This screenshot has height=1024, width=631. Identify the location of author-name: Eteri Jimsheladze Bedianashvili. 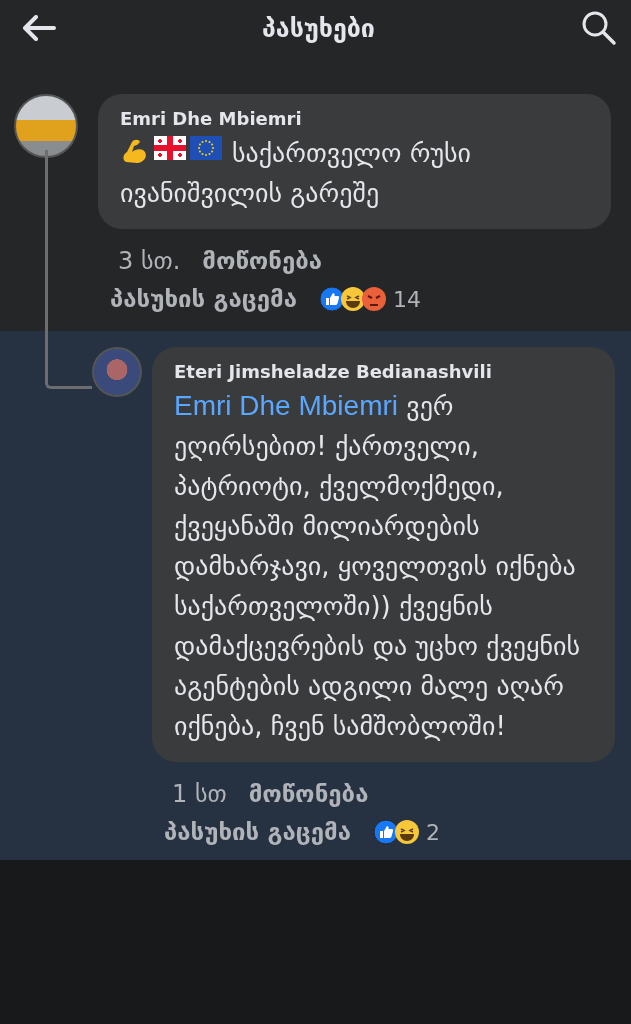
(383, 371).